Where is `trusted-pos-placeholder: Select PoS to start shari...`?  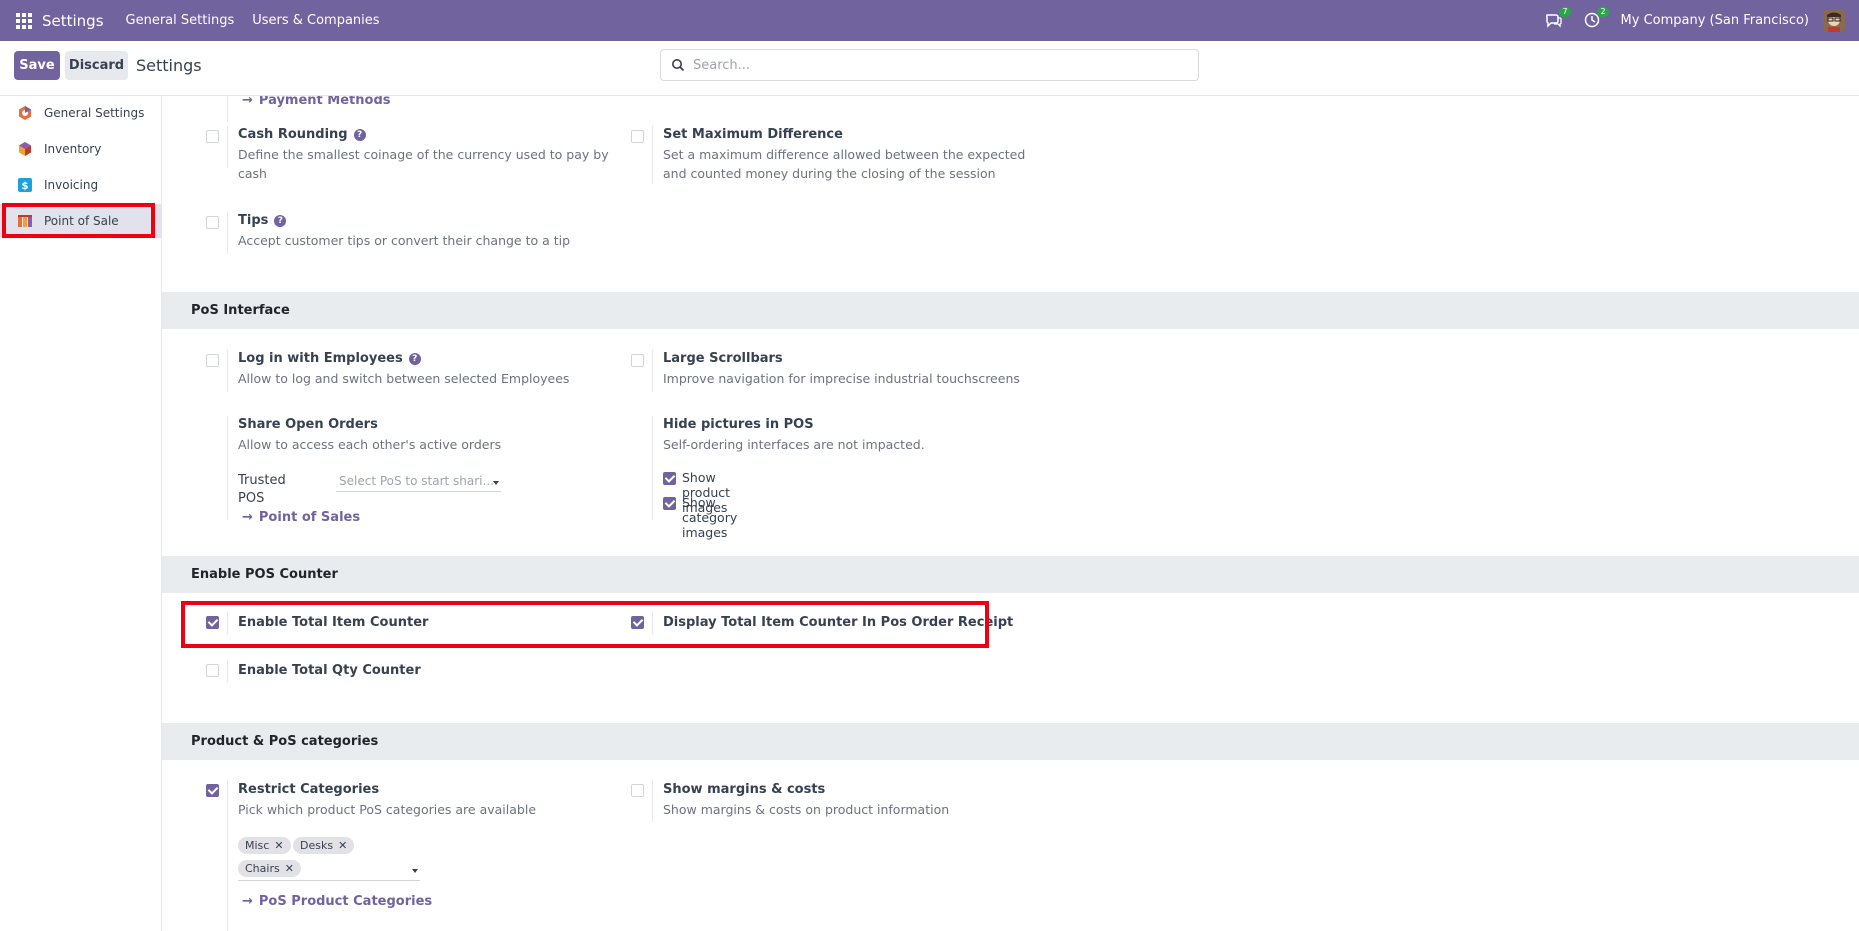 trusted-pos-placeholder: Select PoS to start shari... is located at coordinates (416, 481).